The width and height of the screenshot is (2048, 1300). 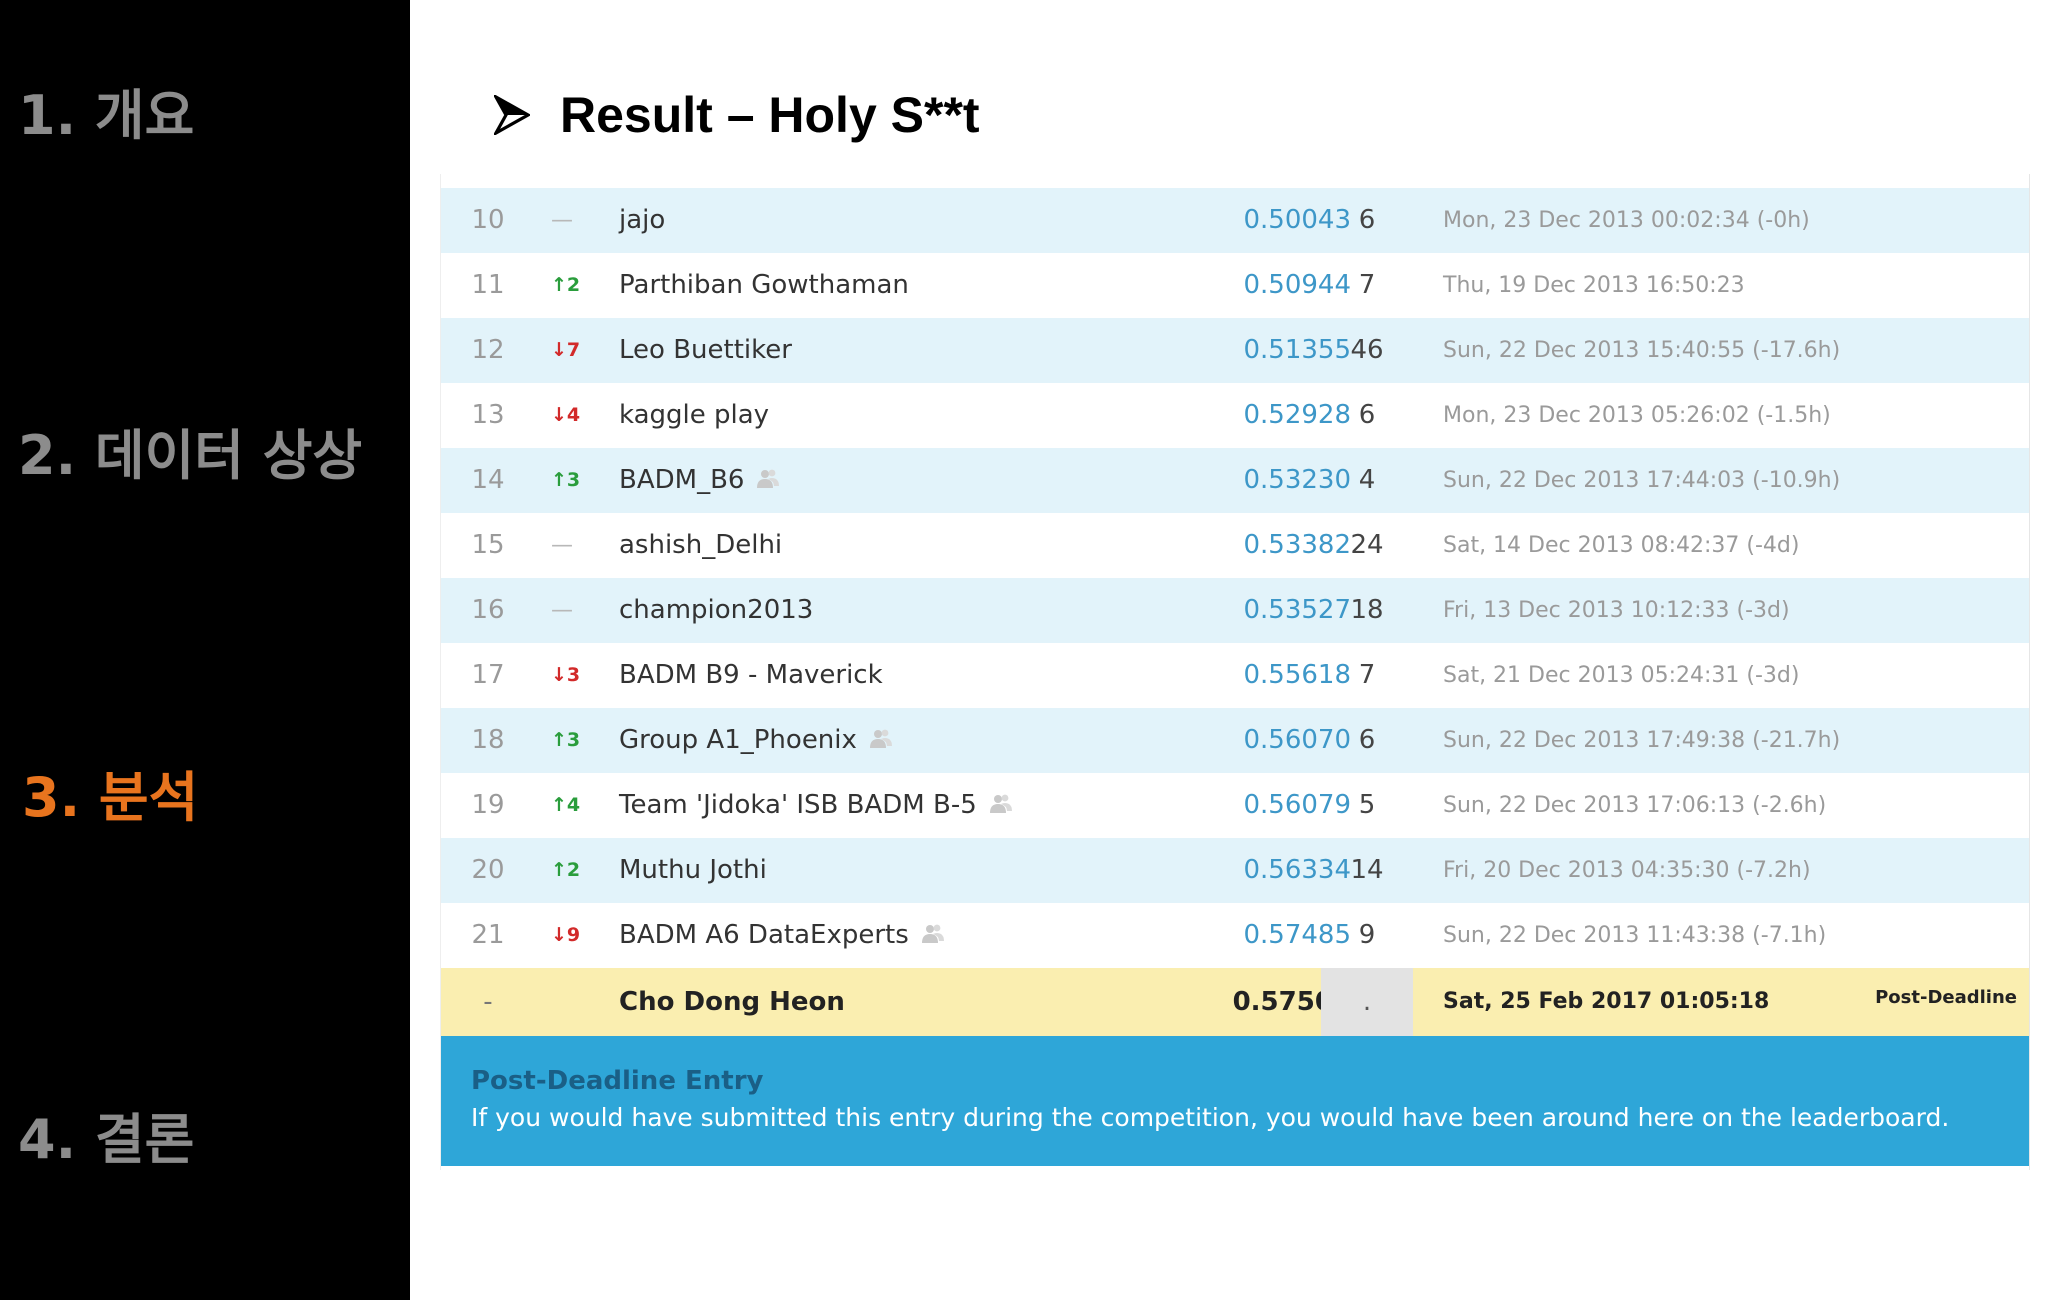 I want to click on sidebar-item-overview: 1. 개요, so click(x=106, y=115).